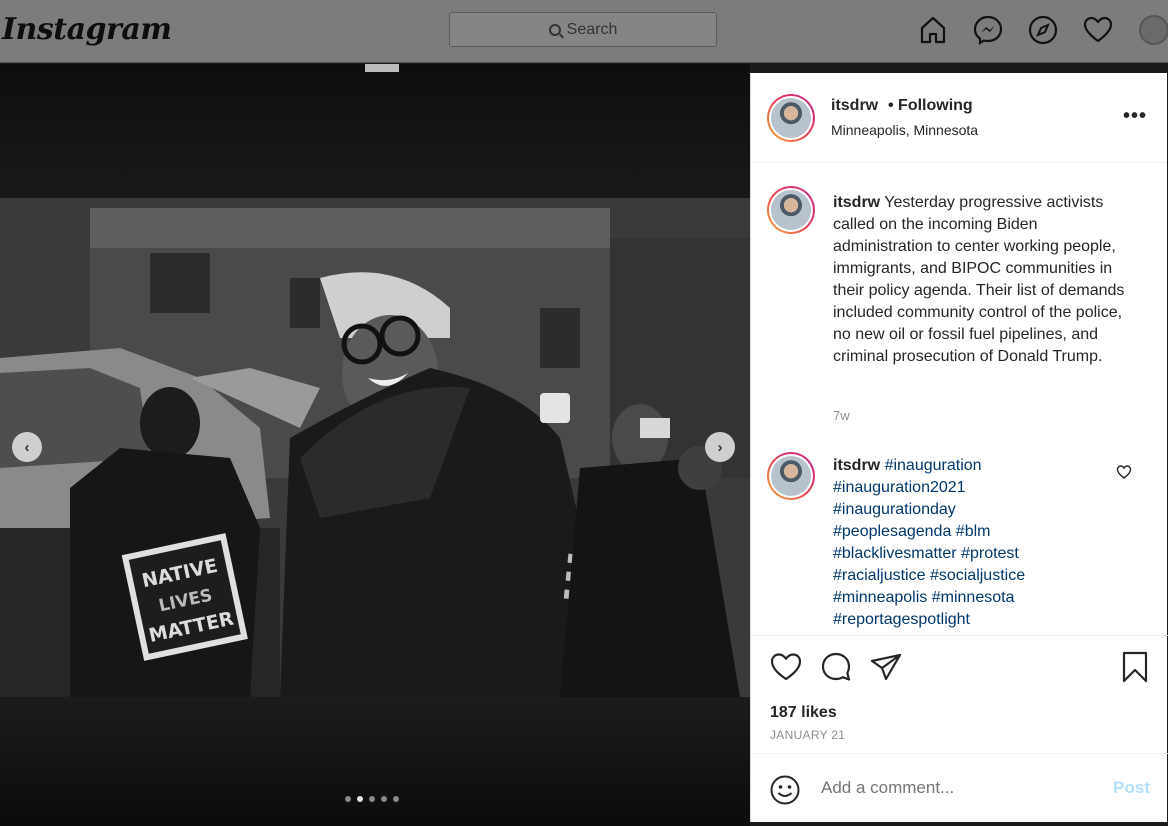 The width and height of the screenshot is (1168, 826). Describe the element at coordinates (933, 465) in the screenshot. I see `hashtag: #inauguration` at that location.